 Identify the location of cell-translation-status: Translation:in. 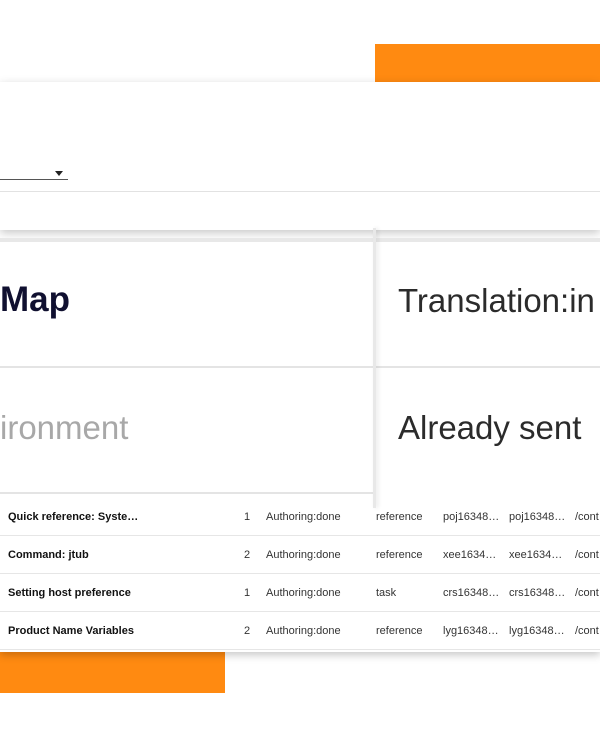
(496, 300).